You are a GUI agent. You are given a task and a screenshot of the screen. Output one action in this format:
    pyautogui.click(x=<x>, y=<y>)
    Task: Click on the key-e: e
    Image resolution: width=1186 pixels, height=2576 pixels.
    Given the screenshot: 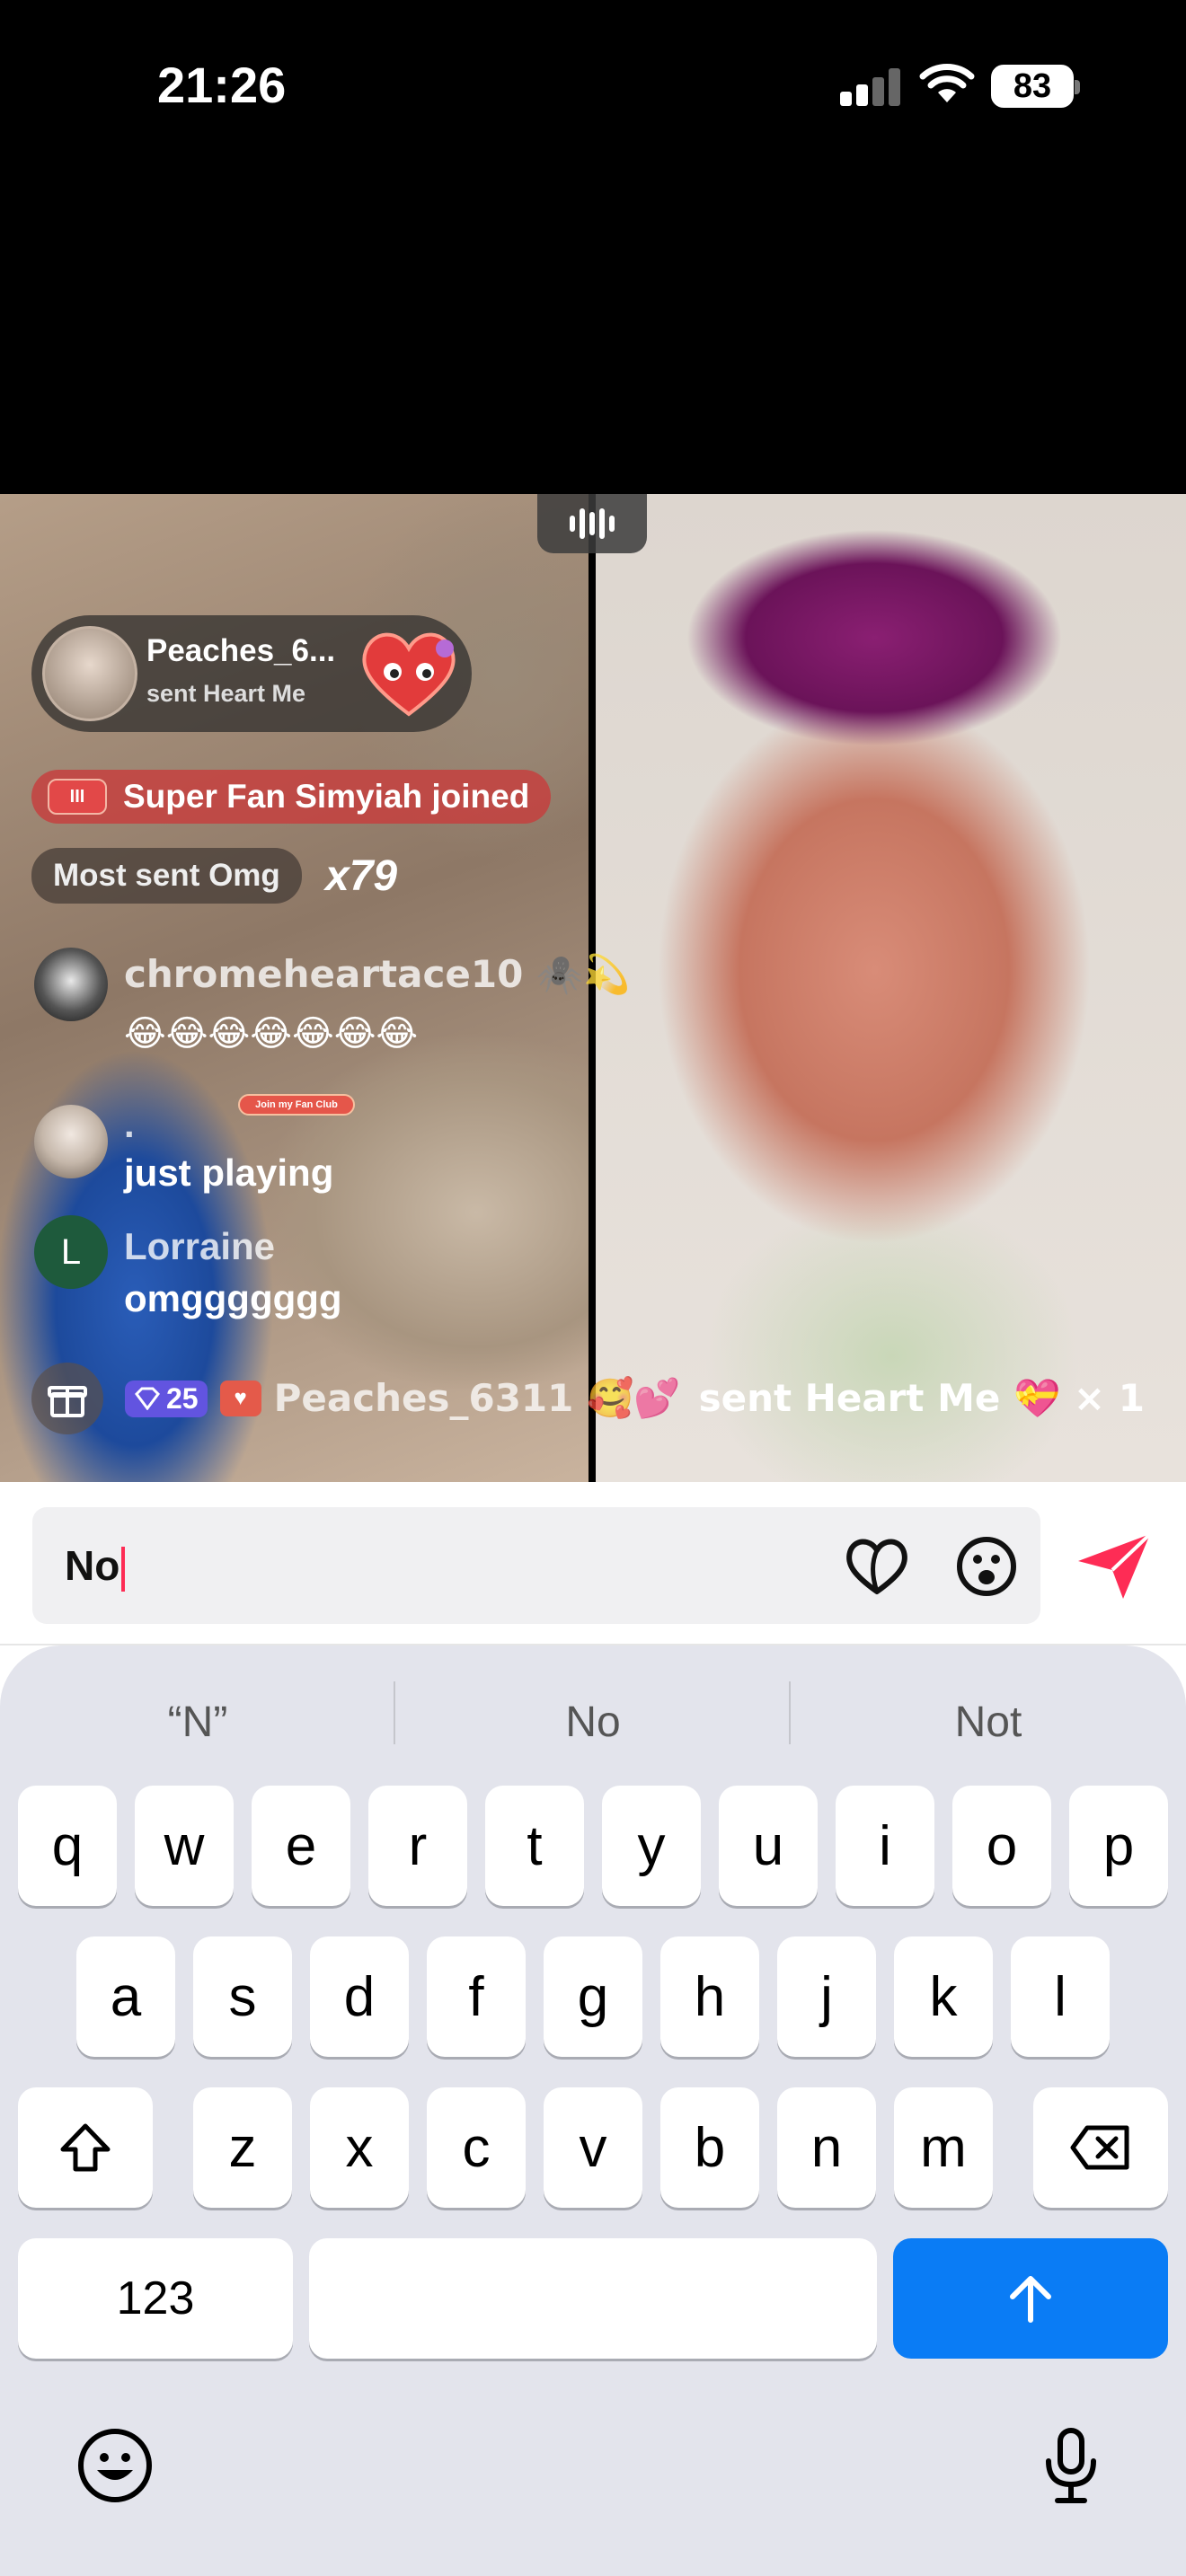 What is the action you would take?
    pyautogui.click(x=301, y=1846)
    